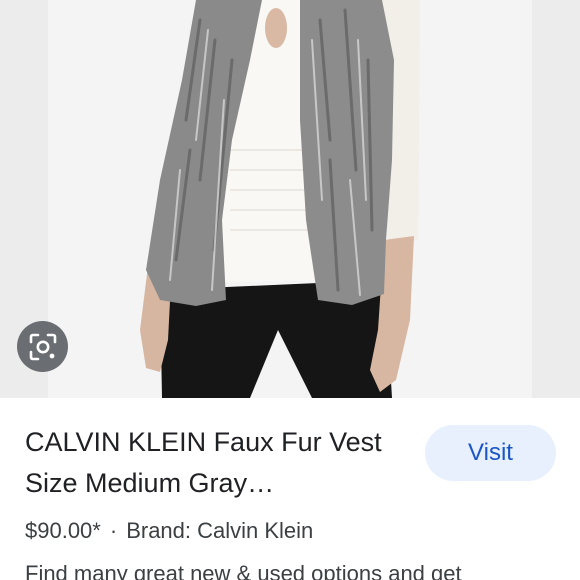  I want to click on lens-search-button, so click(42, 346).